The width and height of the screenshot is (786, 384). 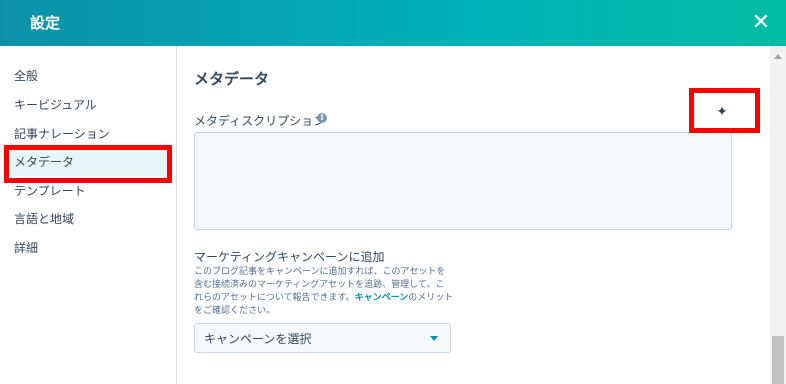 What do you see at coordinates (778, 56) in the screenshot?
I see `scroll-up-icon` at bounding box center [778, 56].